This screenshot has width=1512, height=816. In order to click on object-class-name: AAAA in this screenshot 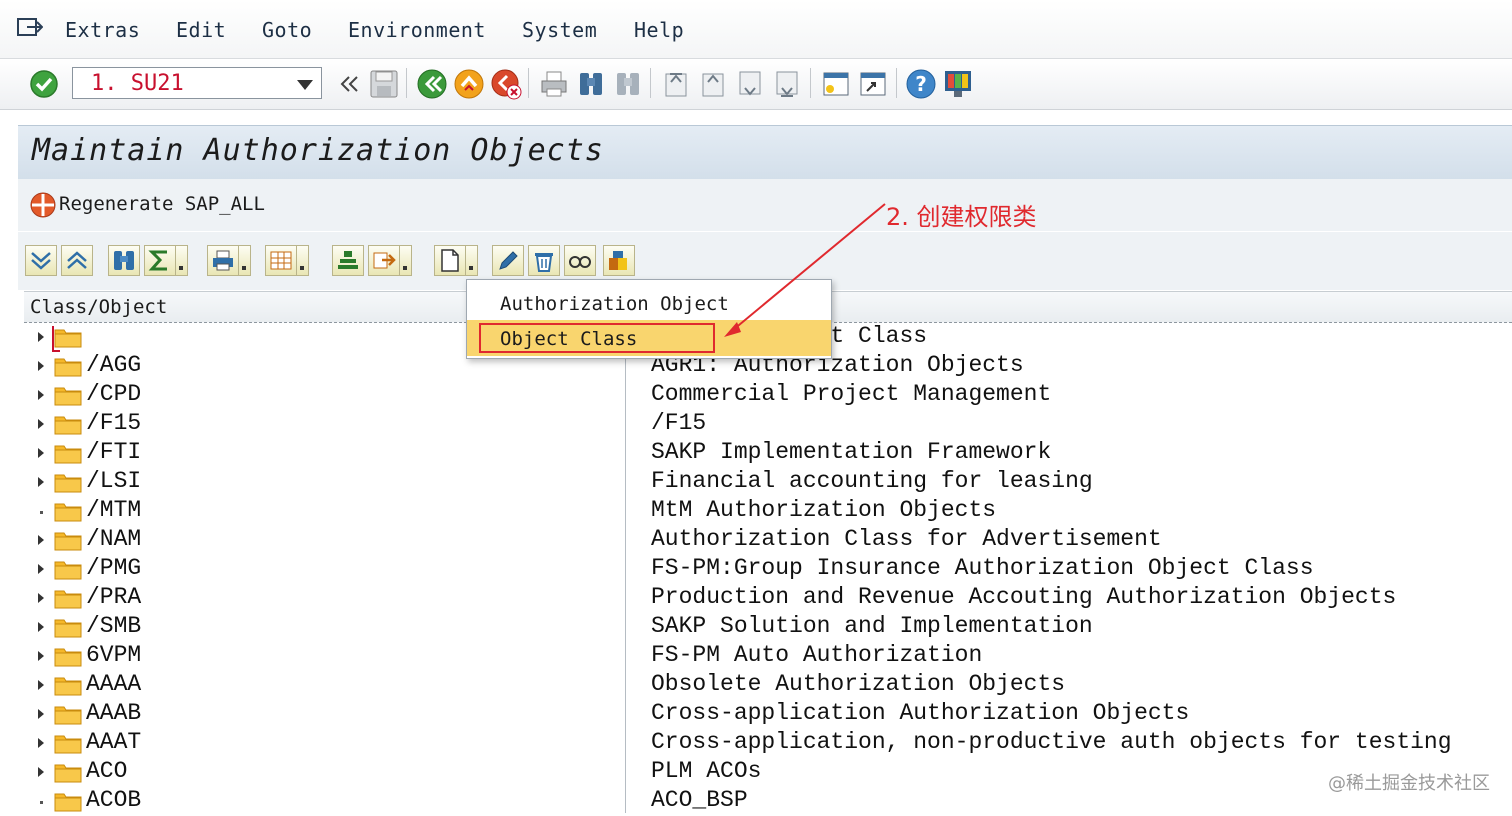, I will do `click(113, 684)`.